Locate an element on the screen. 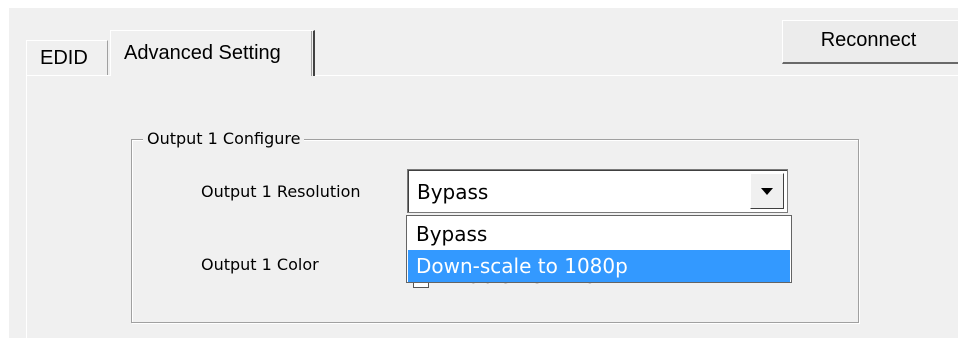  output1-group-title: Output 1 Configure is located at coordinates (224, 139).